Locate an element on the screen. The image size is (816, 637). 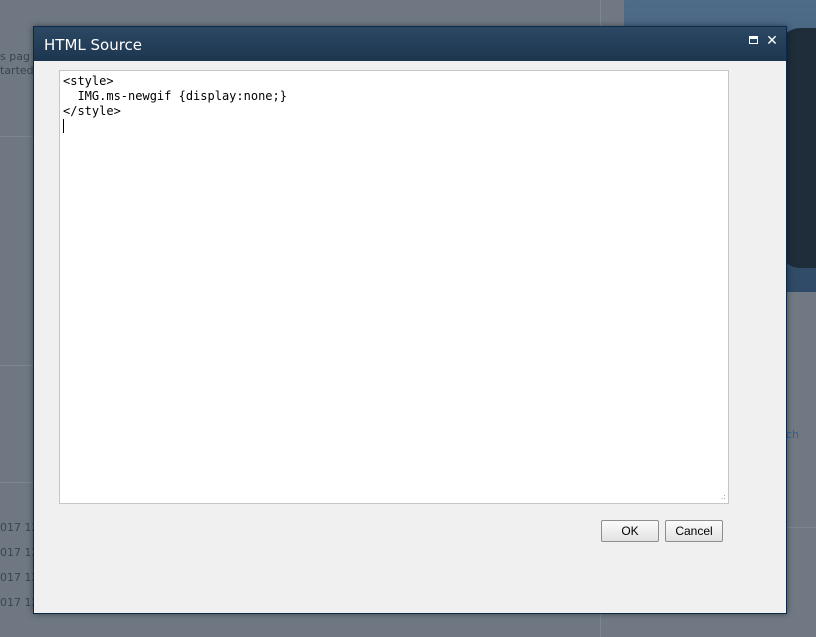
background-text-snippet: tarted is located at coordinates (17, 70).